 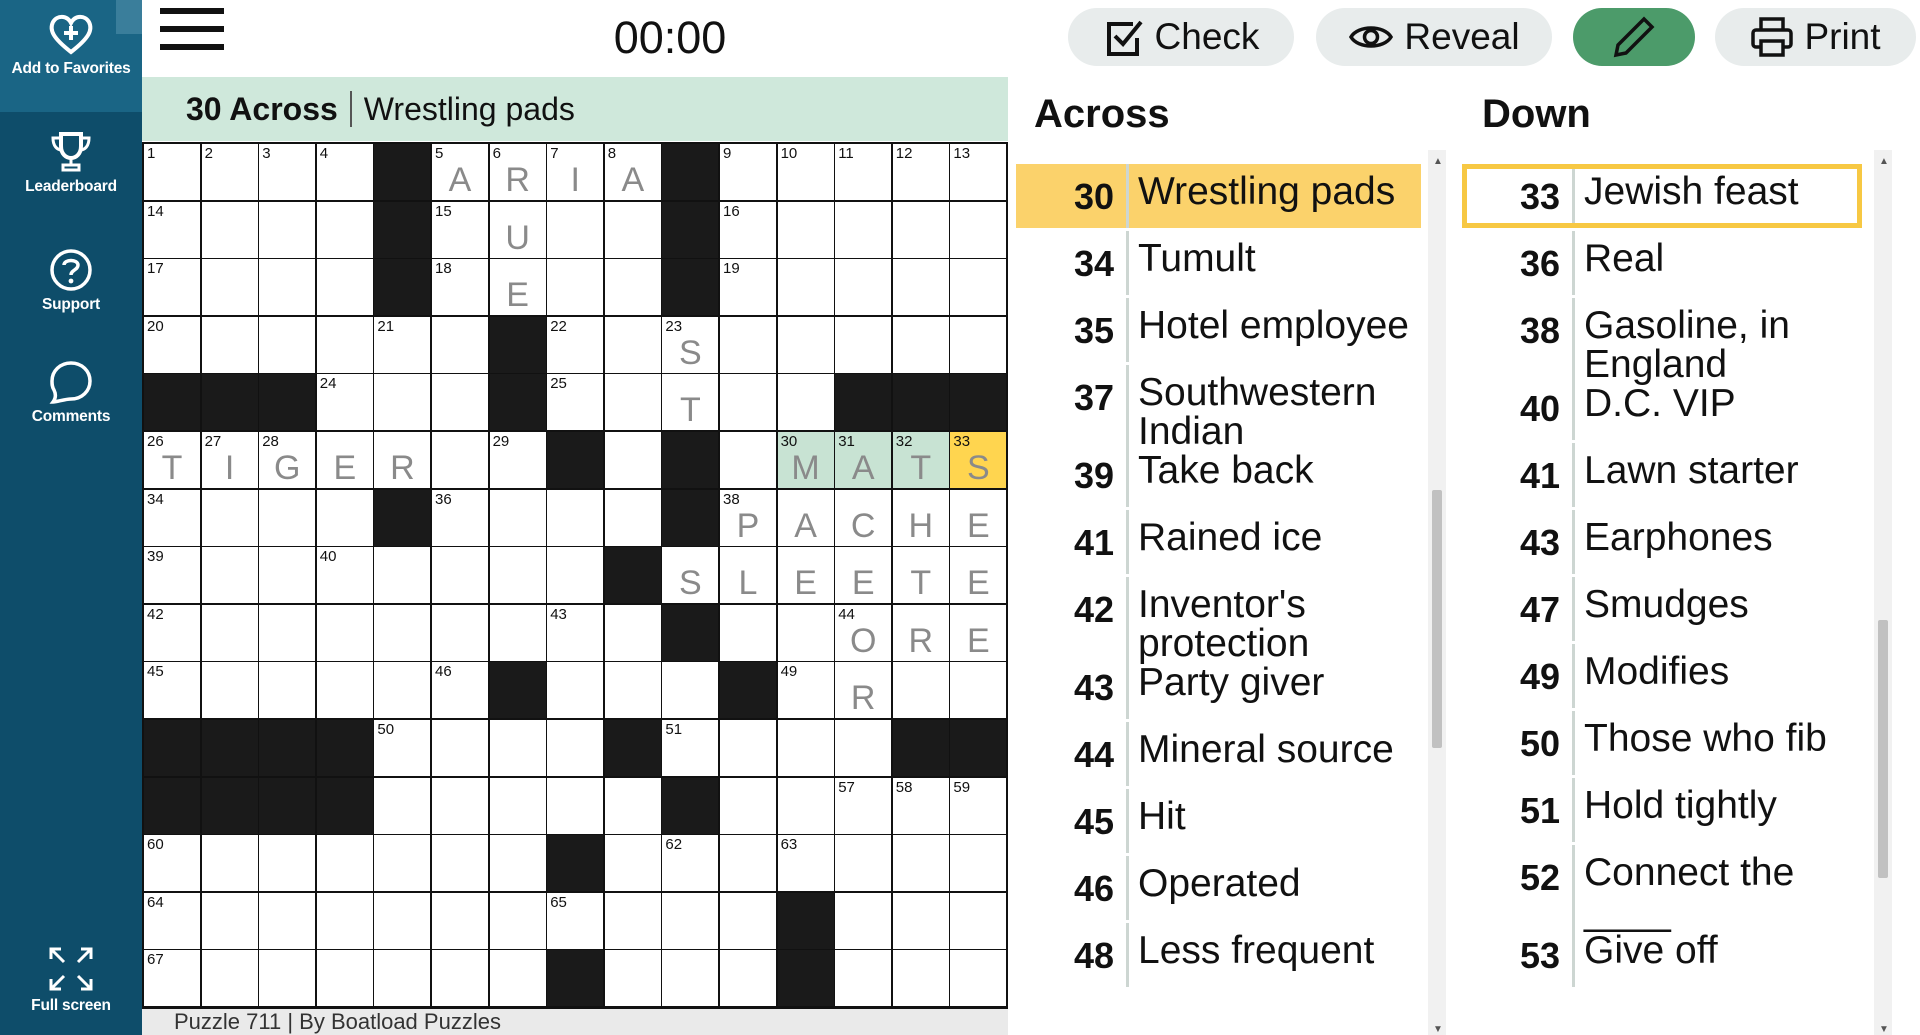 I want to click on grid-cell: 42, so click(x=172, y=632).